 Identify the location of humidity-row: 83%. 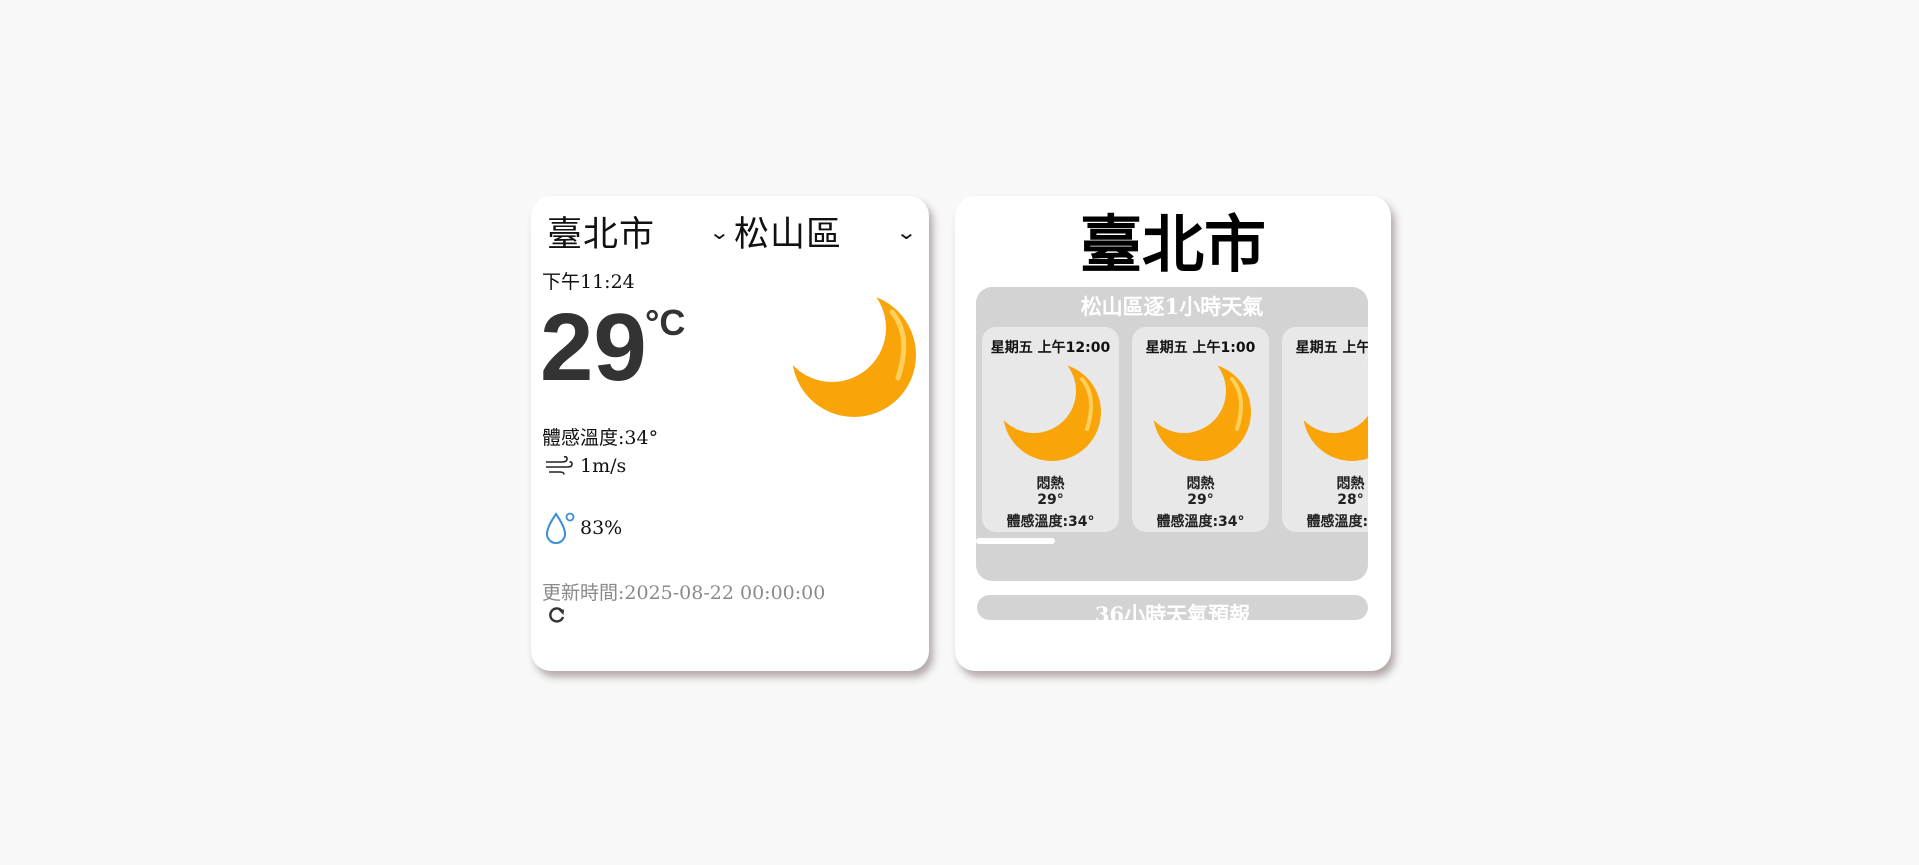
(583, 528).